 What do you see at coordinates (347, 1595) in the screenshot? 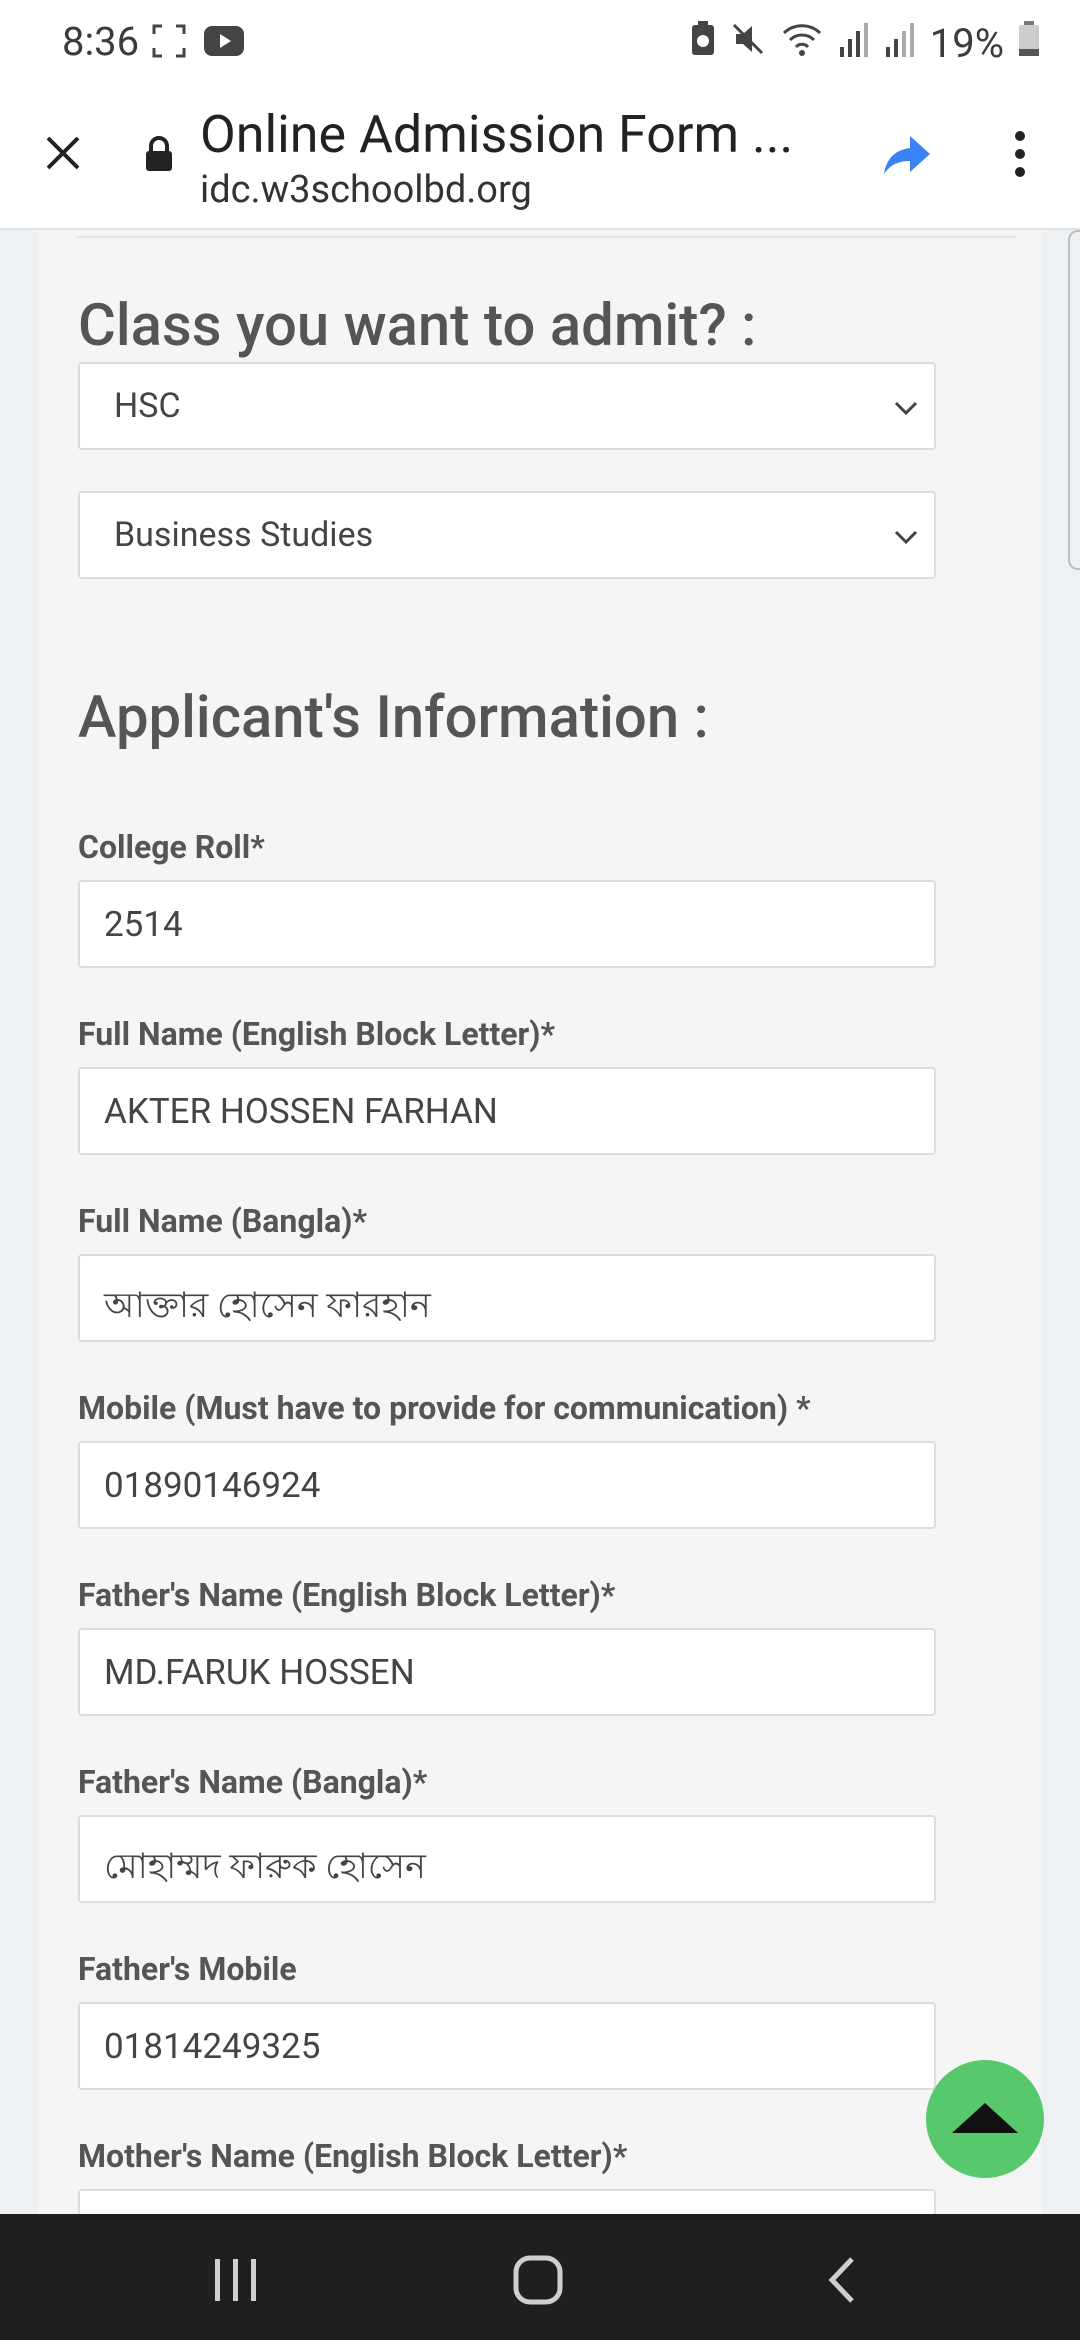
I see `father-name-english-label: Father's Name (English Block Letter)*` at bounding box center [347, 1595].